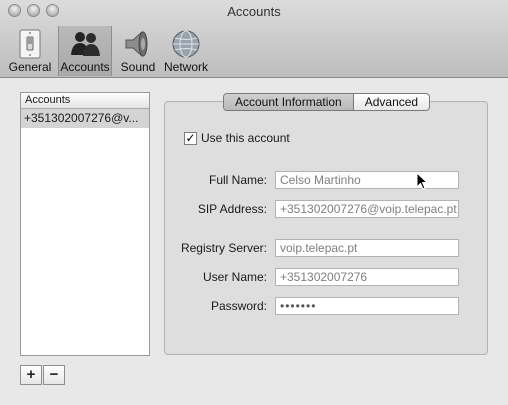 This screenshot has width=508, height=405. I want to click on registry-server-label: Registry Server:, so click(223, 248).